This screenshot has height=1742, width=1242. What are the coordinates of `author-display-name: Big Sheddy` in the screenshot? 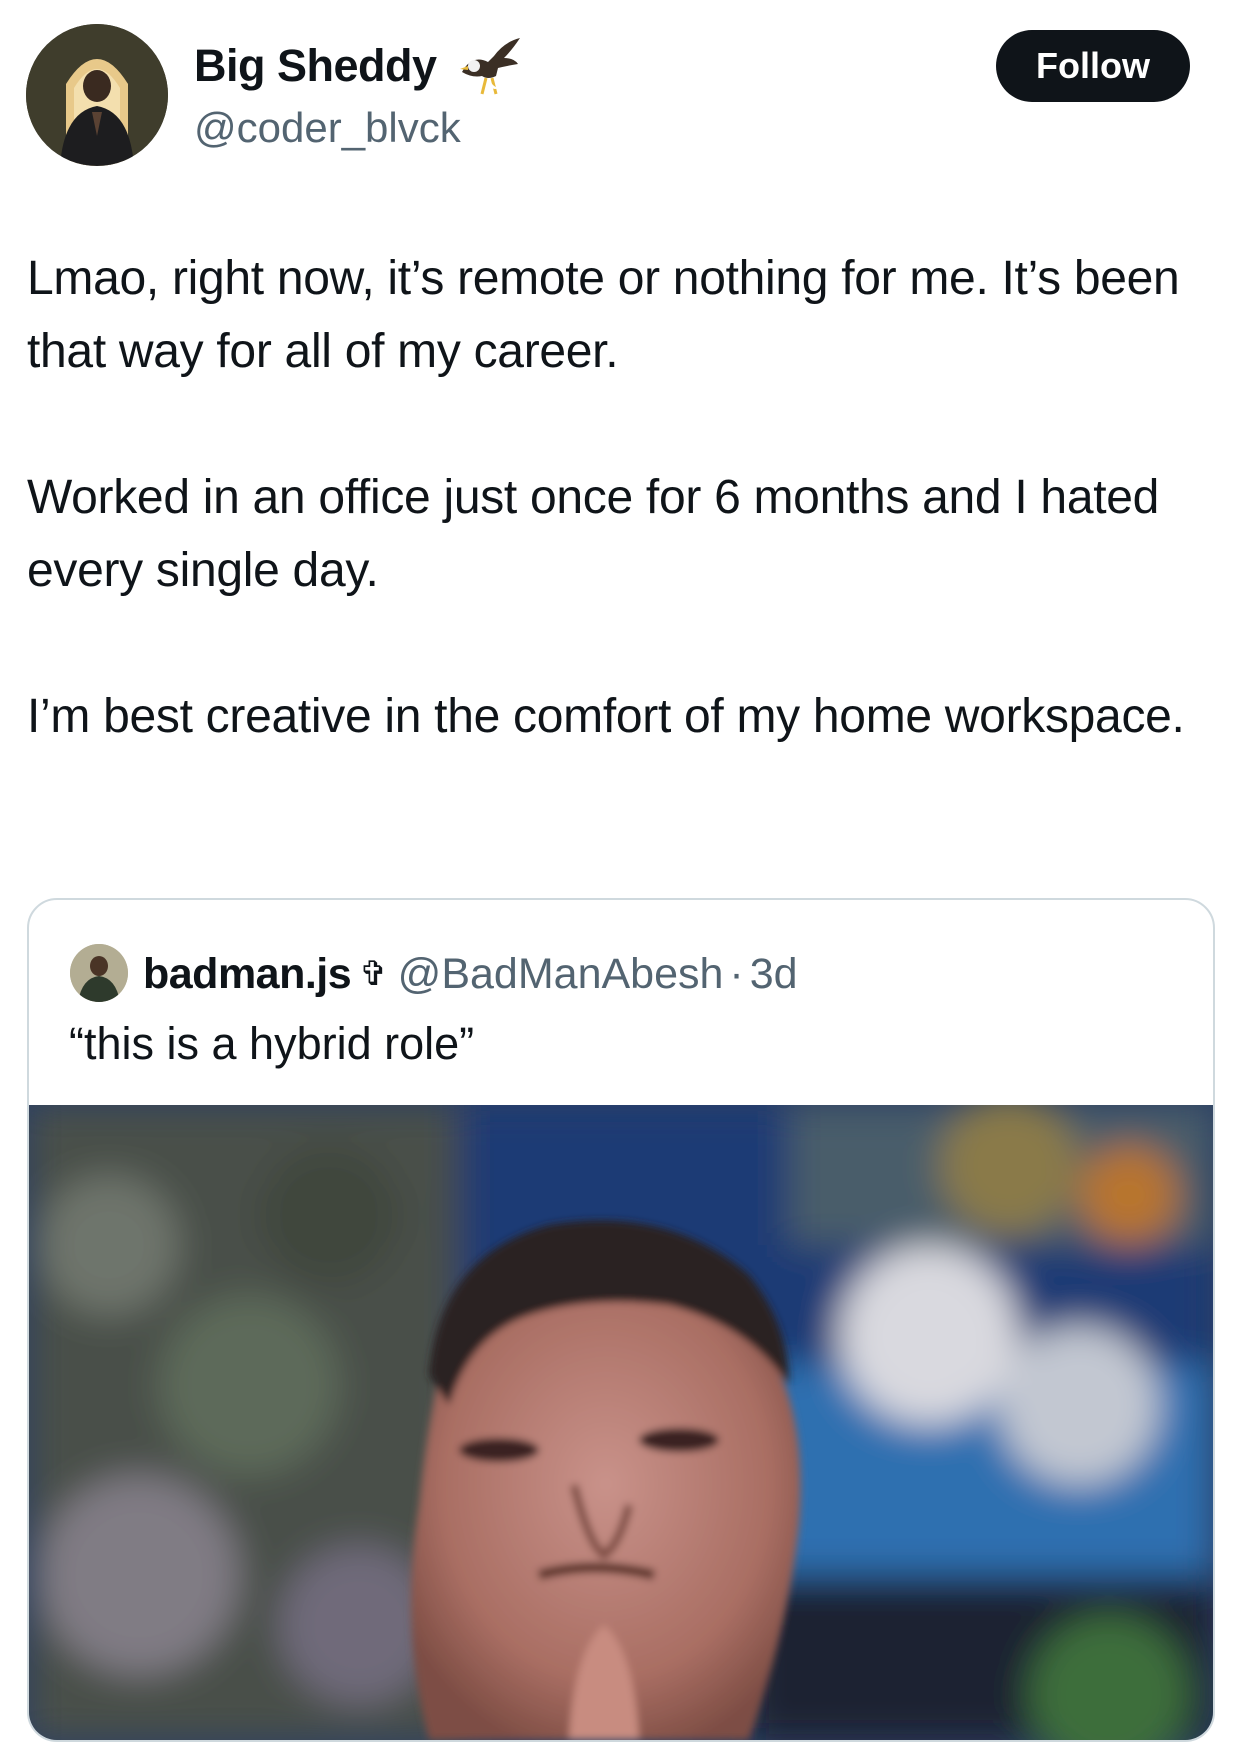 It's located at (315, 66).